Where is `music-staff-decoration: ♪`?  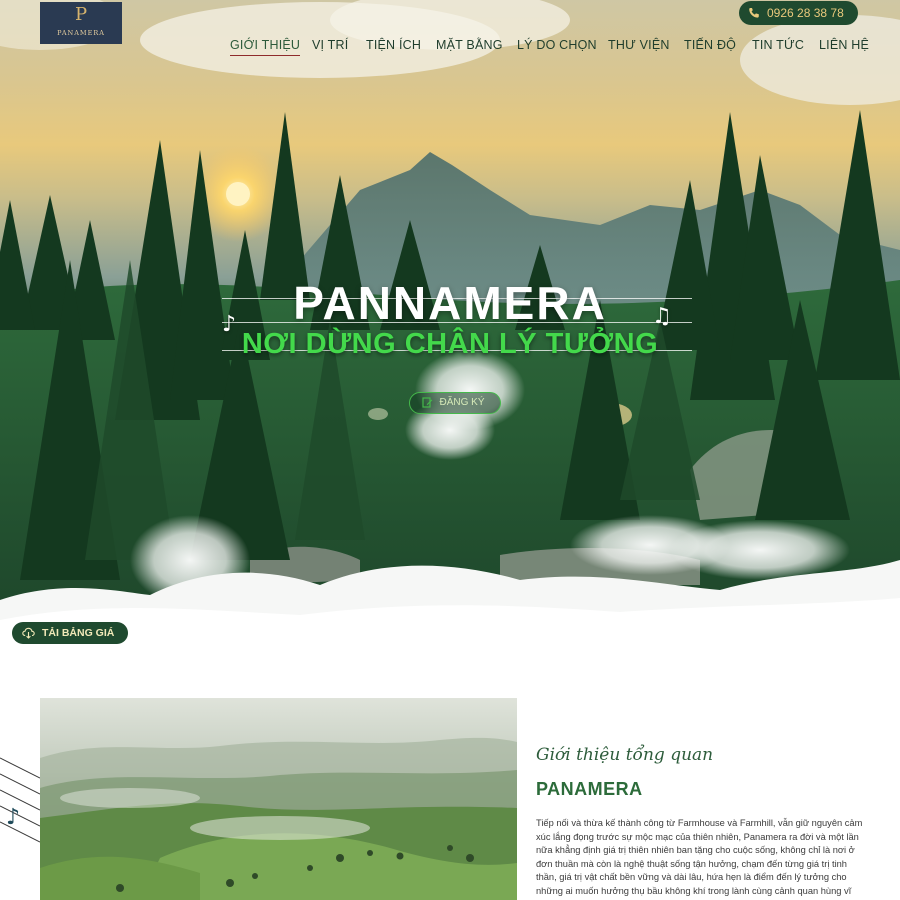
music-staff-decoration: ♪ is located at coordinates (20, 800).